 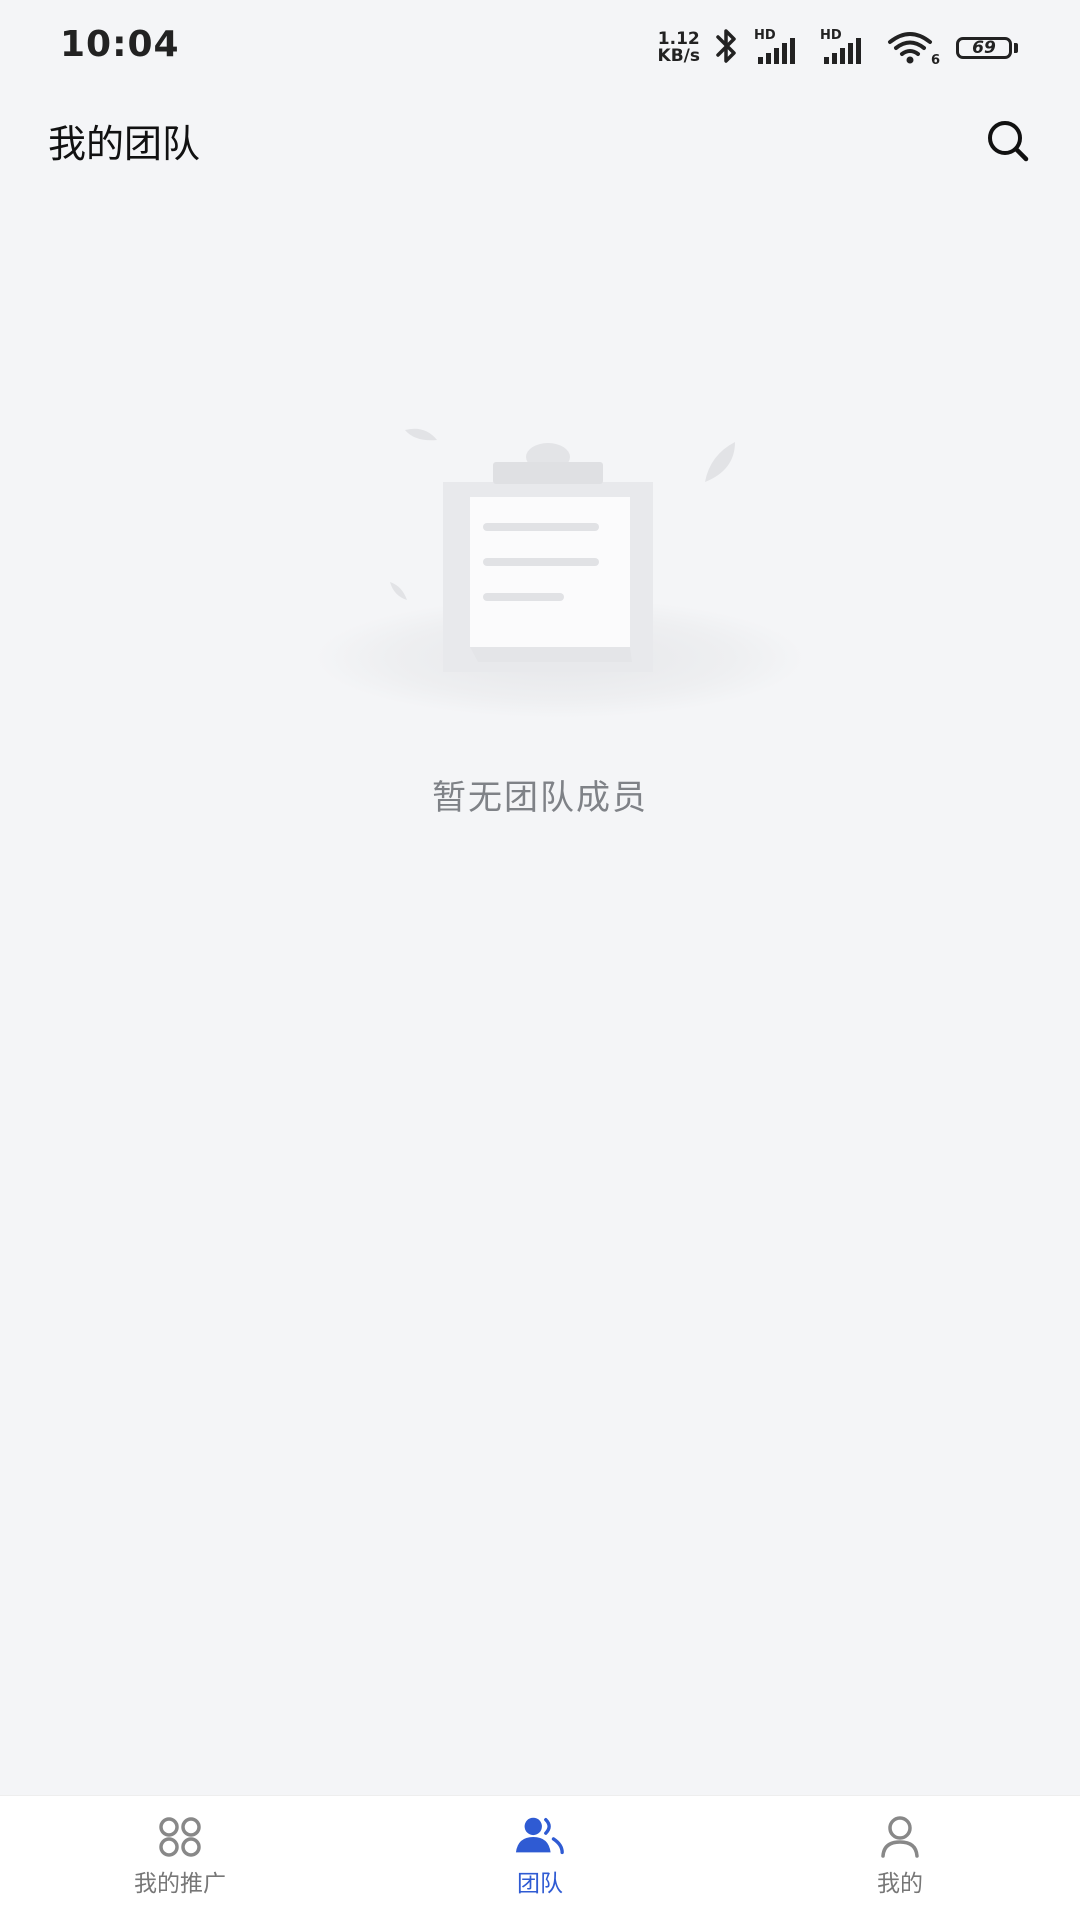 What do you see at coordinates (540, 47) in the screenshot?
I see `status-bar: 10:04 1.12 KB/s HD HD 6 69` at bounding box center [540, 47].